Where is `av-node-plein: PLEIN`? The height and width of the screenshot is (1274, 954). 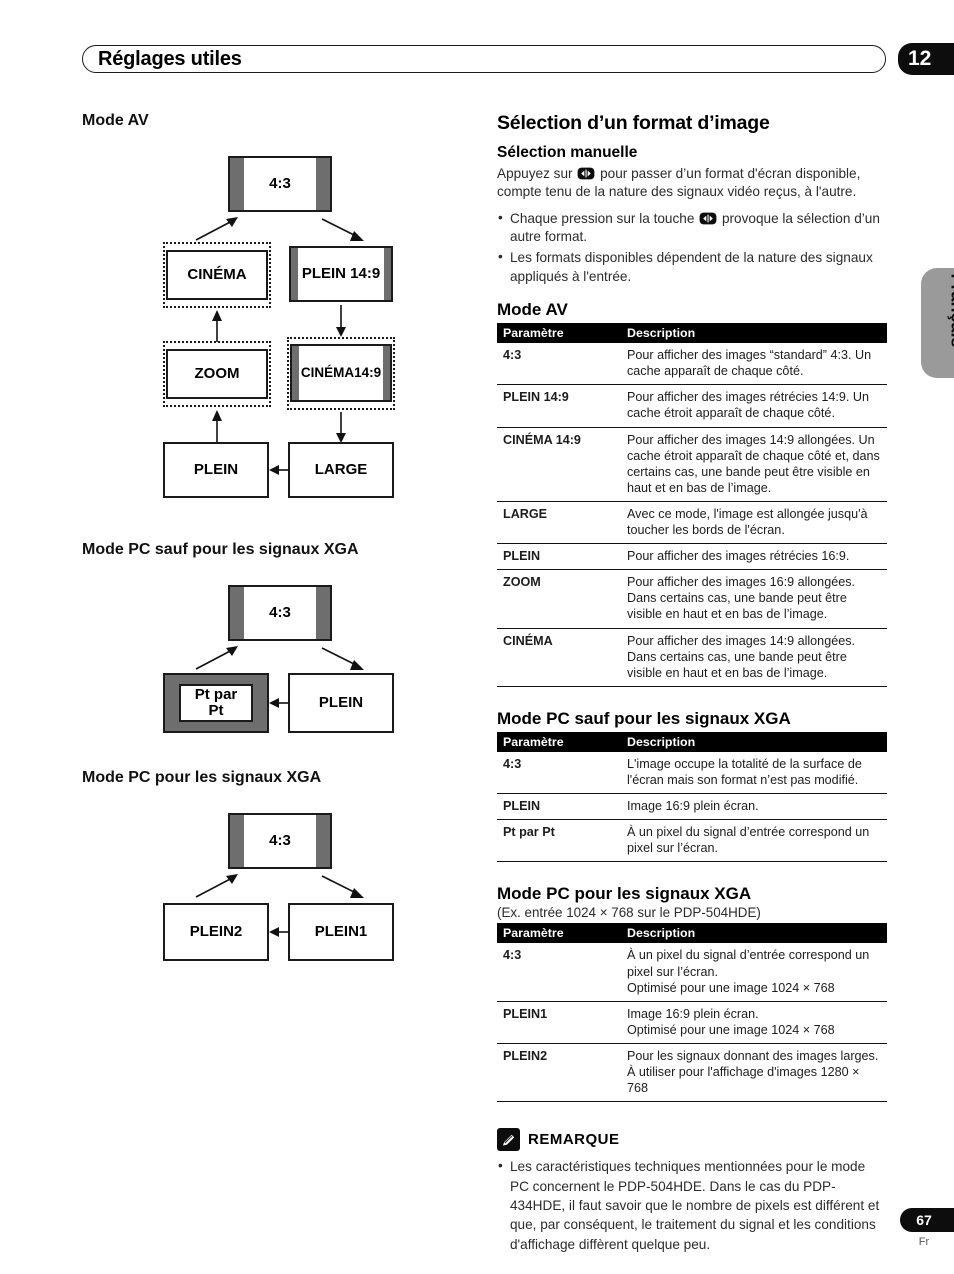 av-node-plein: PLEIN is located at coordinates (216, 470).